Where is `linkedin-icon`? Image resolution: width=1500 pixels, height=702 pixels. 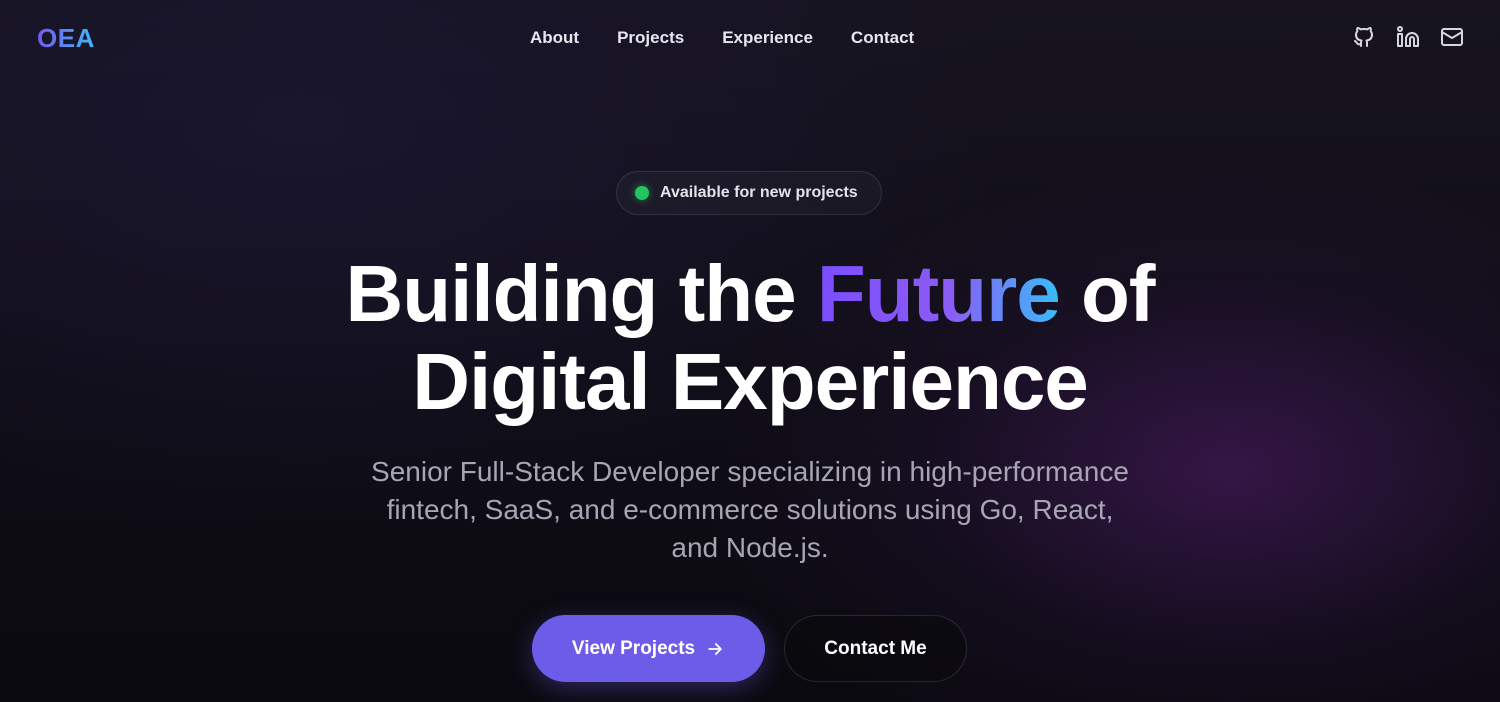 linkedin-icon is located at coordinates (1408, 37).